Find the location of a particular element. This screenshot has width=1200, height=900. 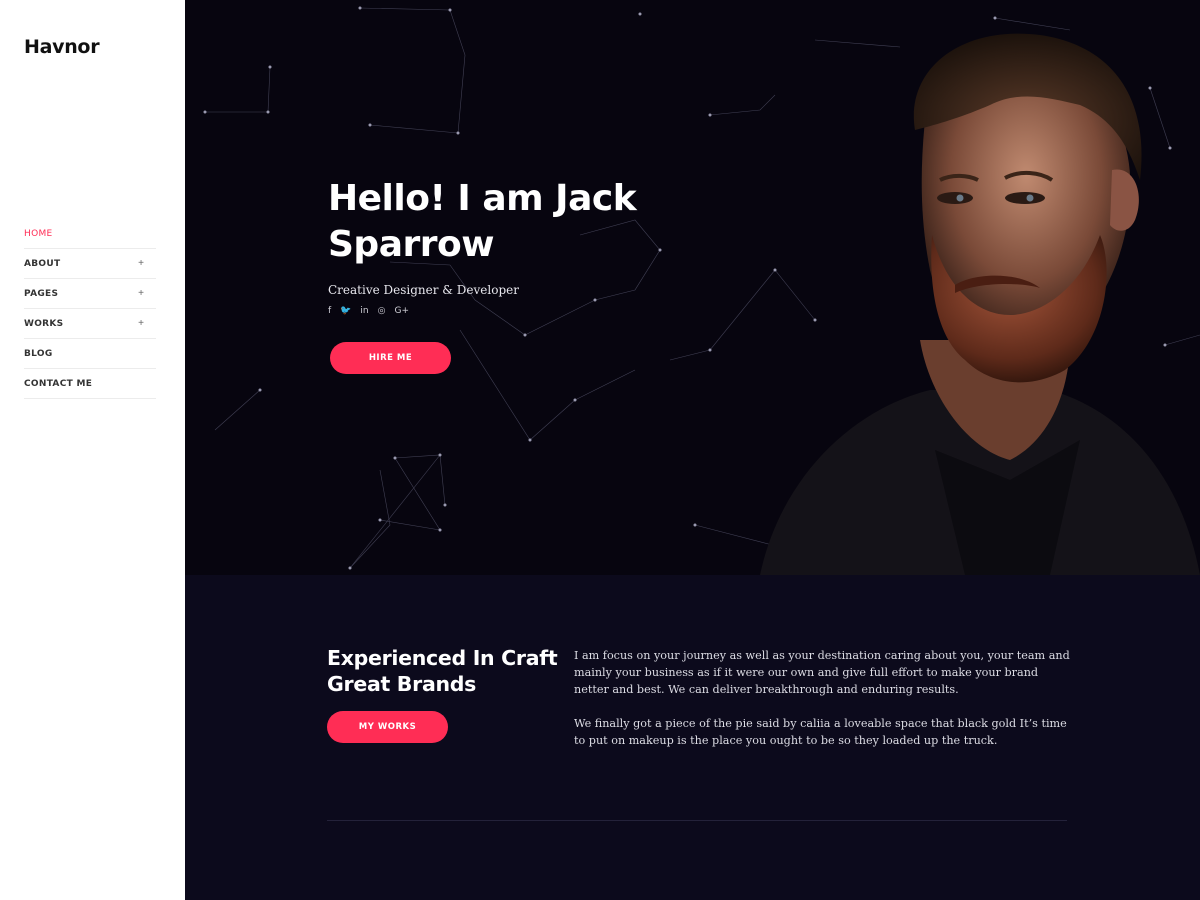

linkedin-icon: in is located at coordinates (364, 311).